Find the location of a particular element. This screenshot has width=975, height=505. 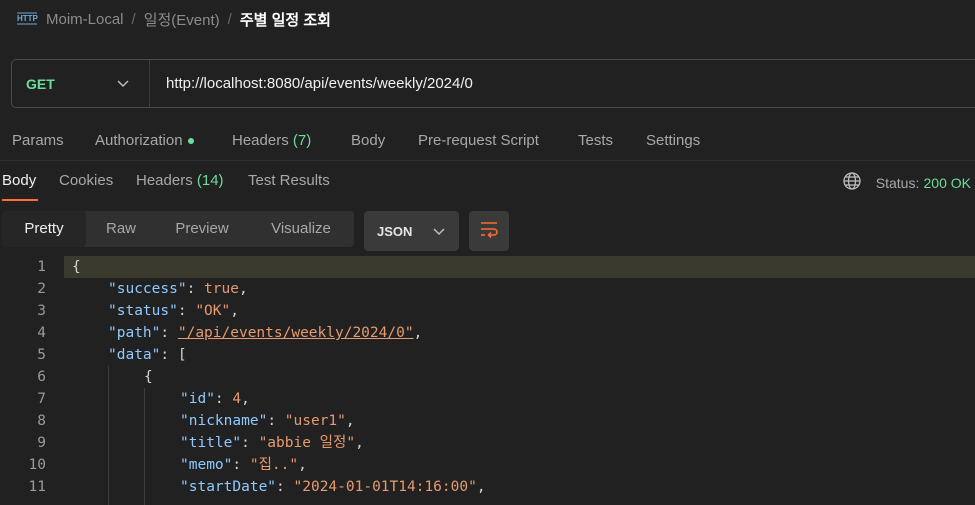

line-number: 9 is located at coordinates (41, 443).